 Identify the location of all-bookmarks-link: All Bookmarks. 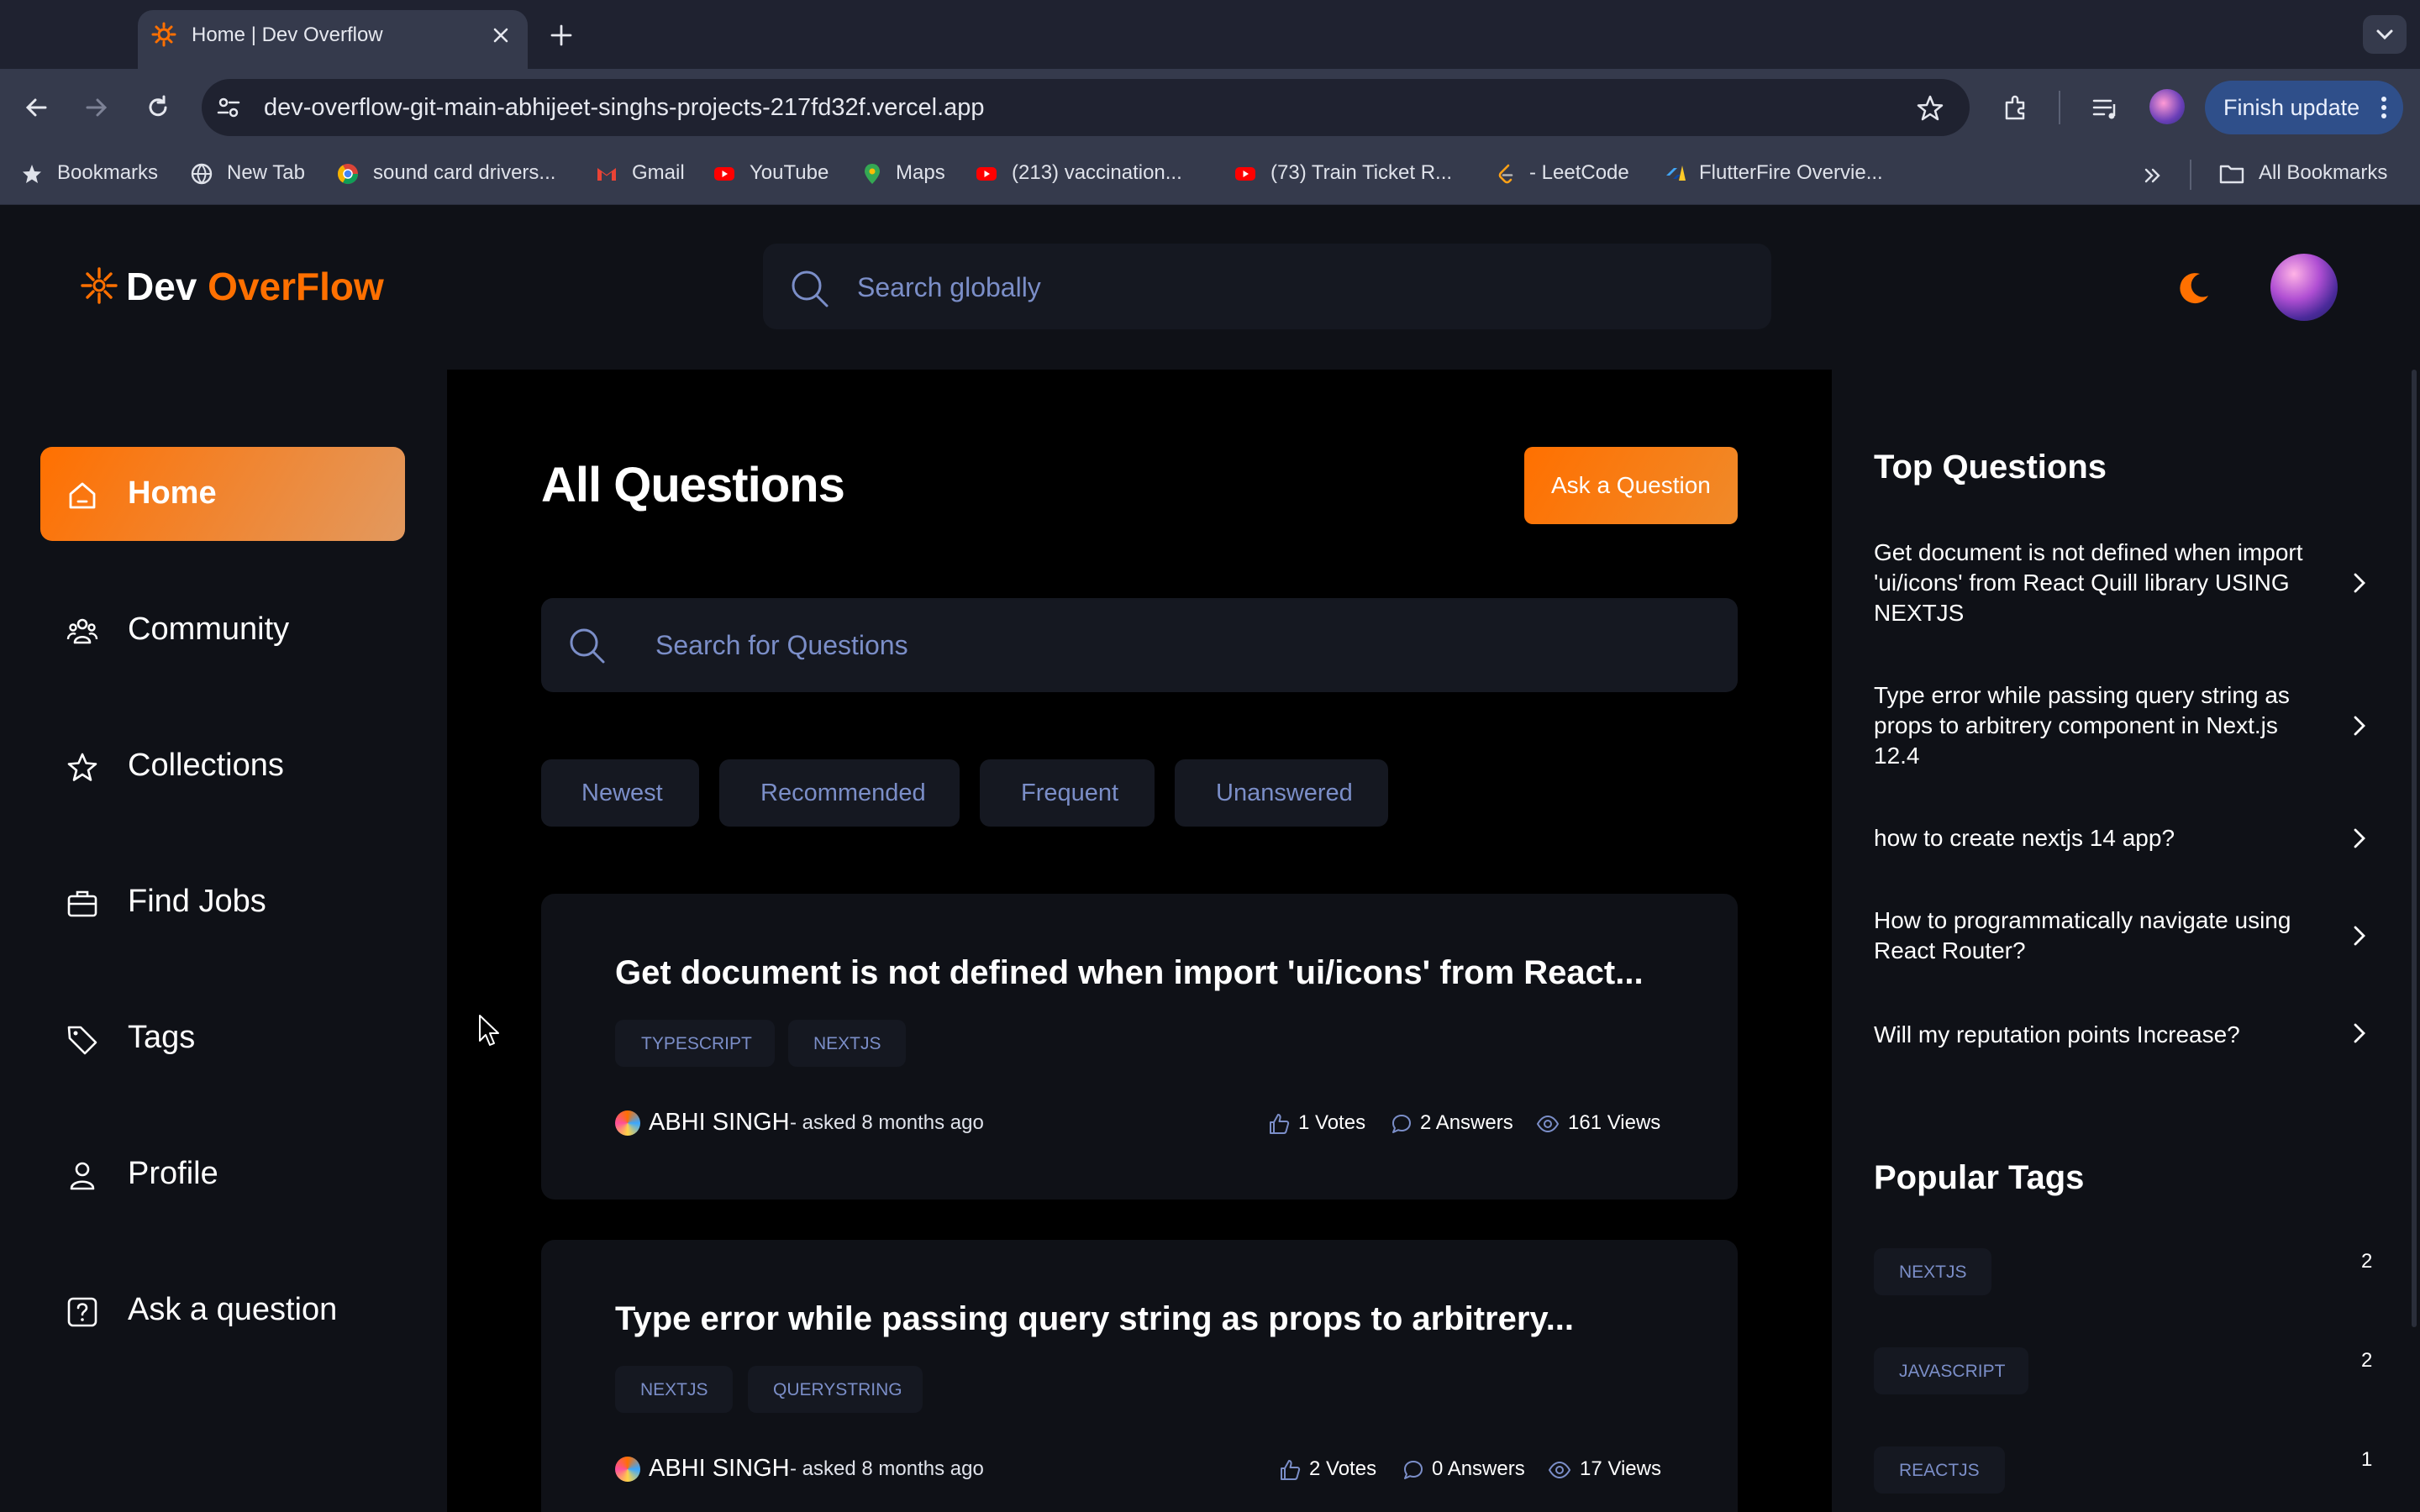
(2323, 173).